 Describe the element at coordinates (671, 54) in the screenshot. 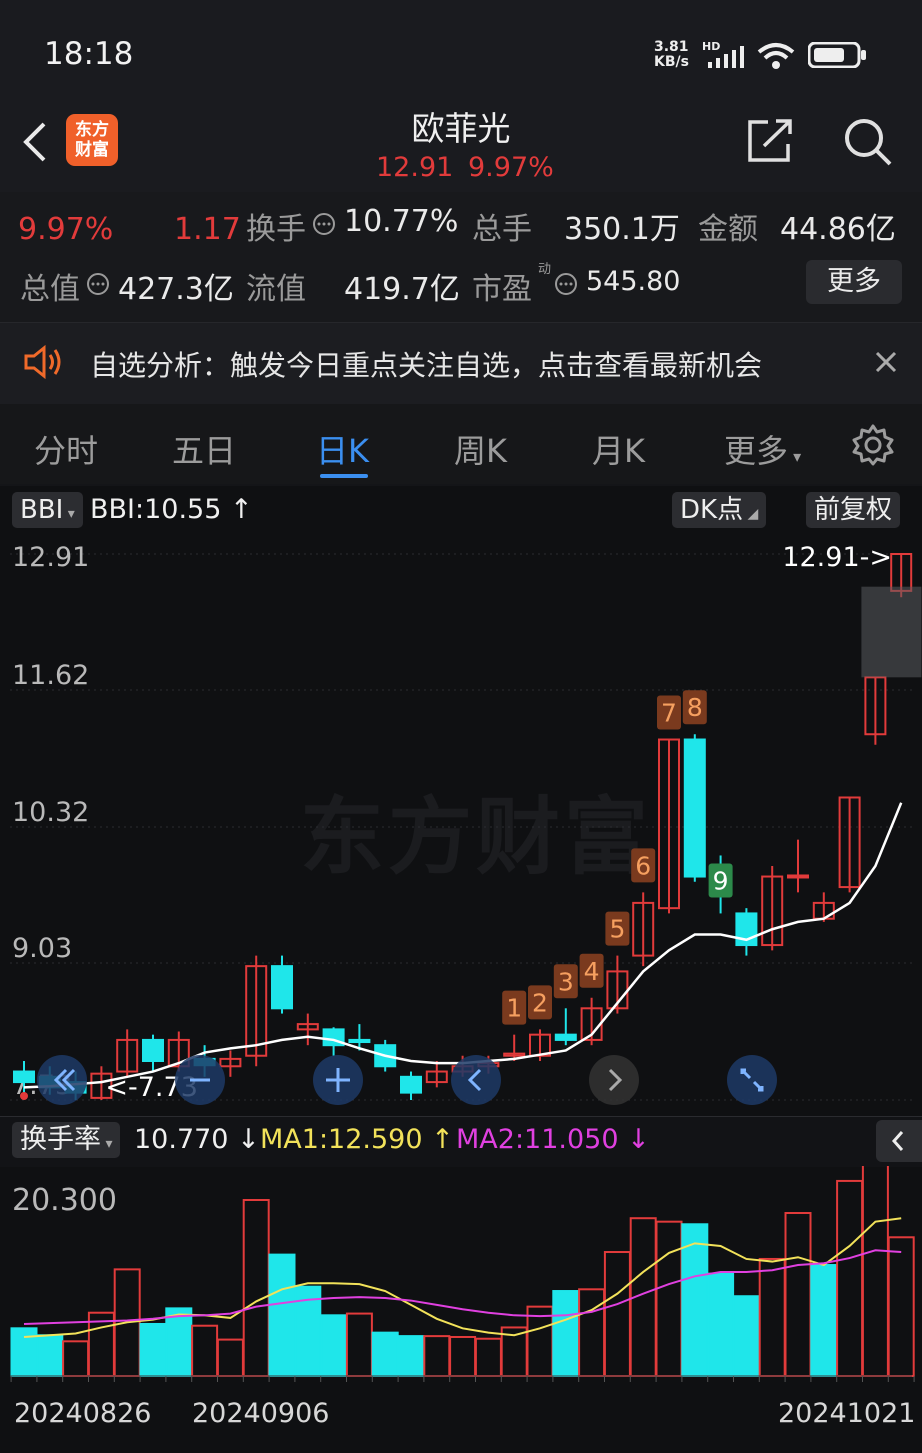

I see `network-speed: 3.81 KB/s` at that location.